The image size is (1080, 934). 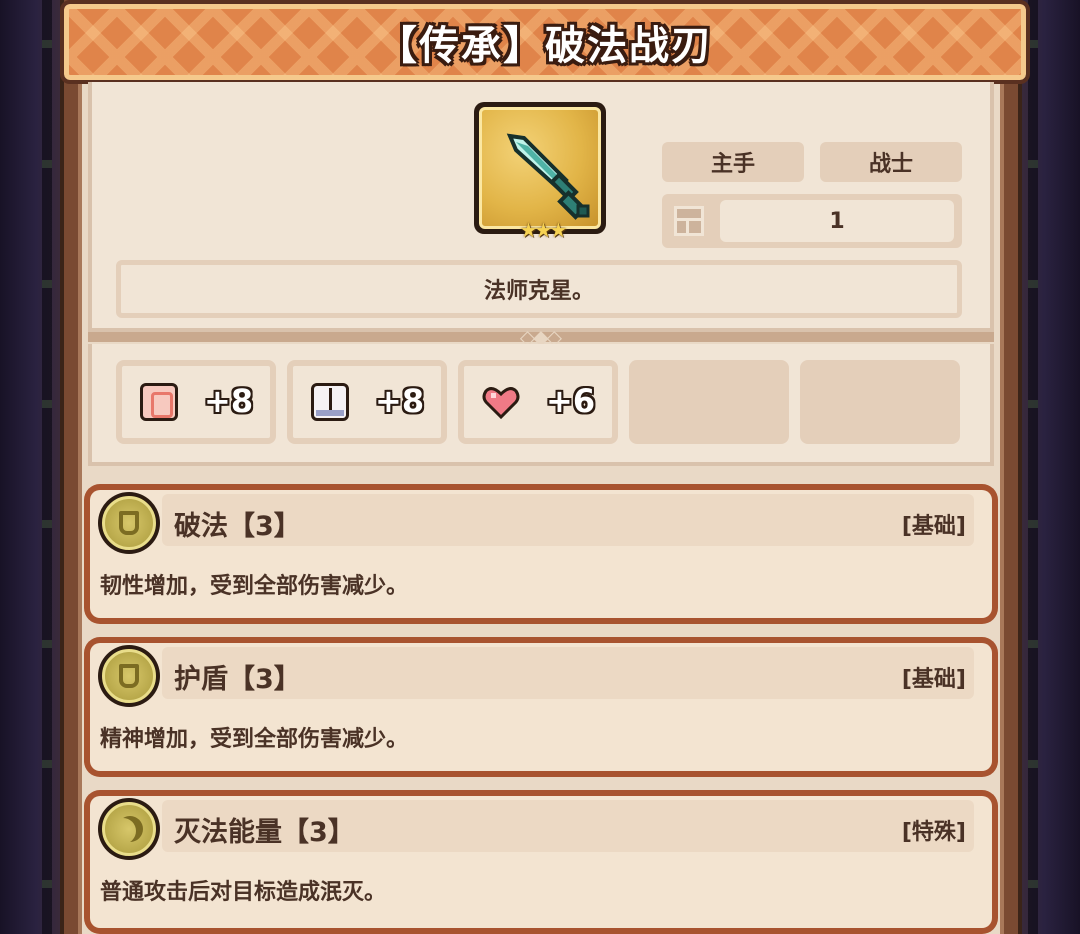 I want to click on skill-card: 灭法能量【3】 [特殊] 普通攻击后对目标造成泯灭。, so click(x=541, y=862).